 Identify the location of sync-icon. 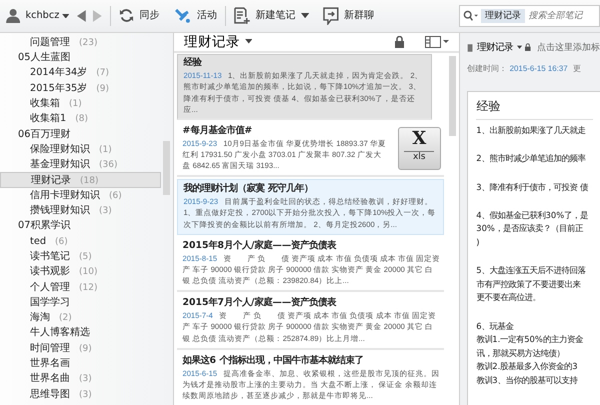
(126, 16).